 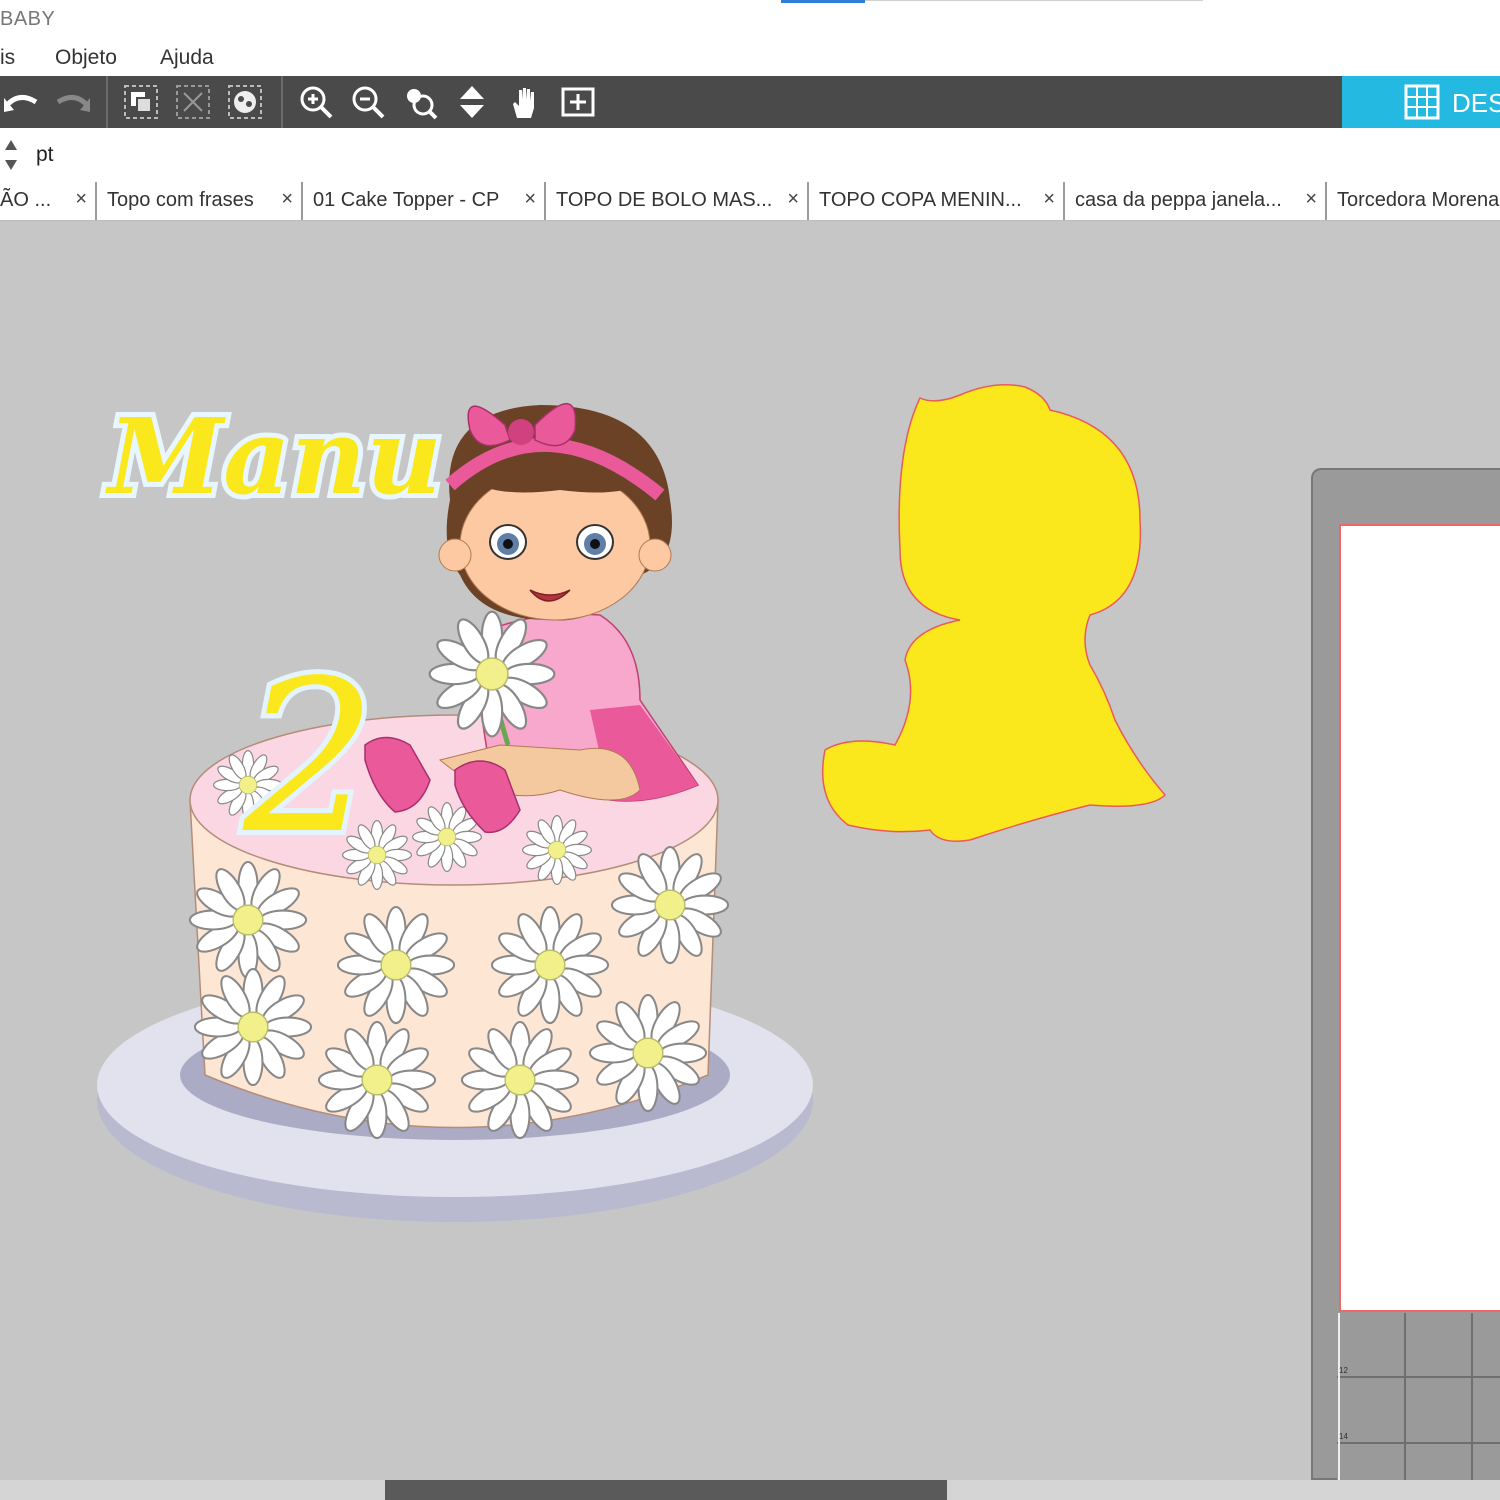 What do you see at coordinates (1419, 918) in the screenshot?
I see `page-area` at bounding box center [1419, 918].